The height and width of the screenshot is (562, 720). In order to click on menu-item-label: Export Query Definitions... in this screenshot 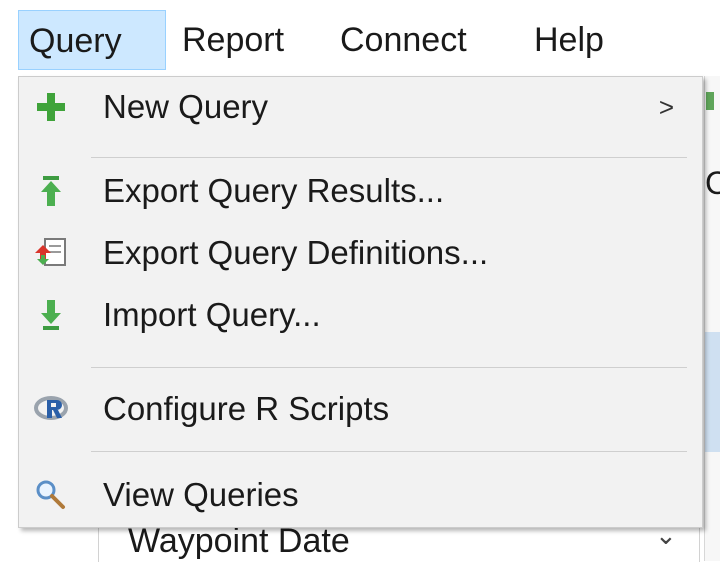, I will do `click(296, 252)`.